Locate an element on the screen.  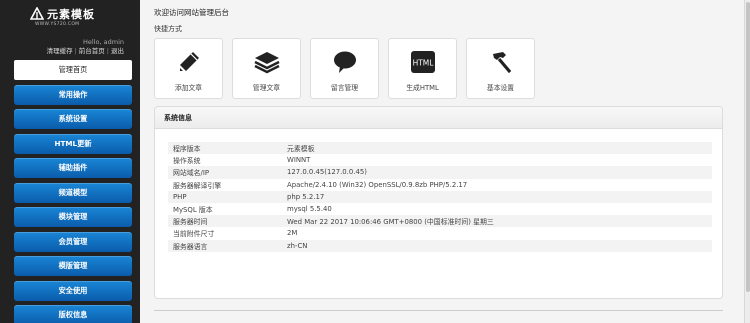
info-value: WINNT is located at coordinates (299, 160).